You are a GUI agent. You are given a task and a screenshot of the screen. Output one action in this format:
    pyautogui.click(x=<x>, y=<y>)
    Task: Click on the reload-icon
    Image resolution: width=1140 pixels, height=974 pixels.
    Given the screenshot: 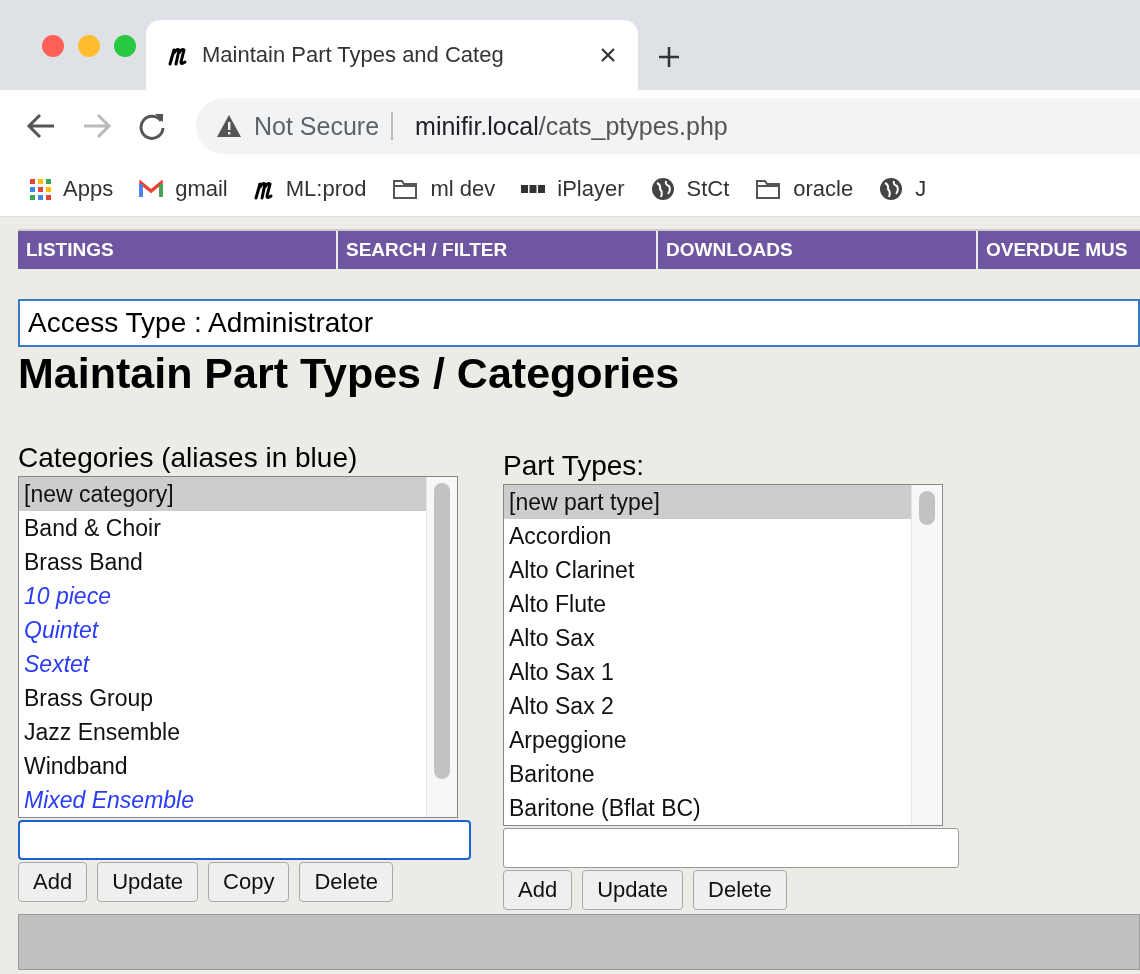 What is the action you would take?
    pyautogui.click(x=152, y=126)
    